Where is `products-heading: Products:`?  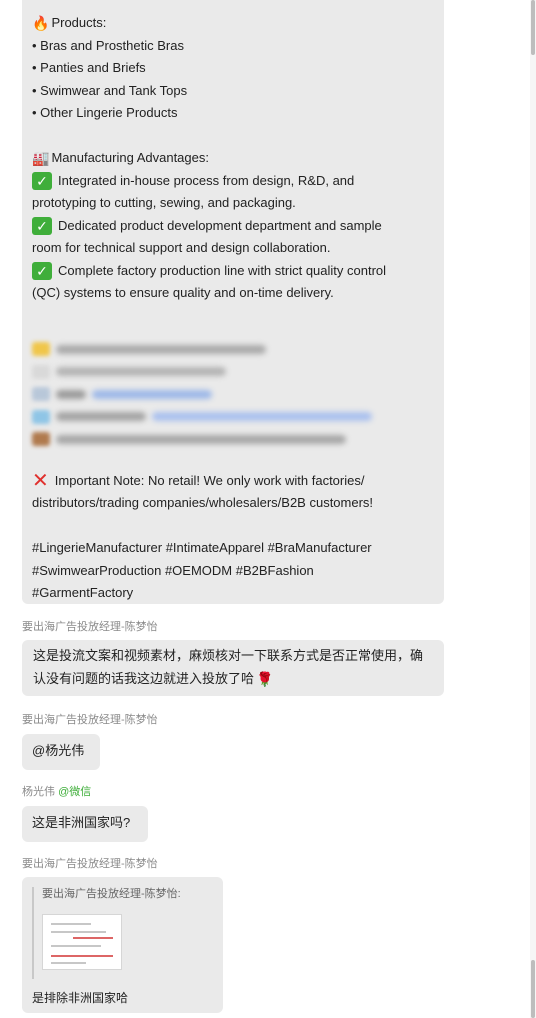 products-heading: Products: is located at coordinates (79, 22).